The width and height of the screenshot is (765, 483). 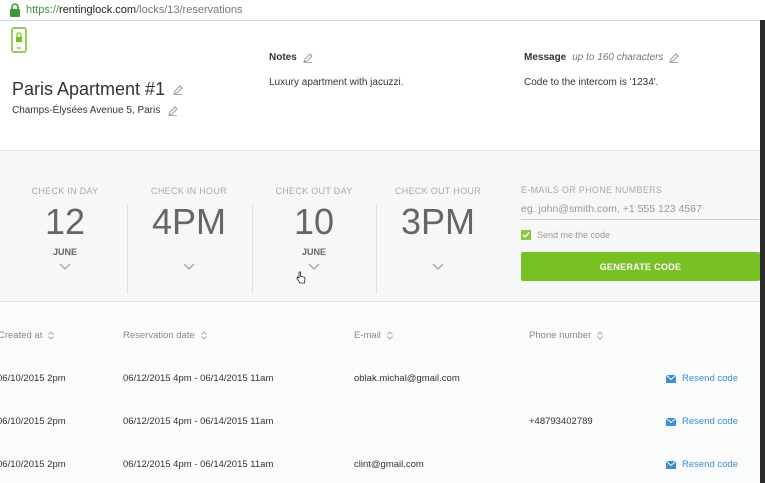 I want to click on row-3-email: clint@gmail.com, so click(x=389, y=464).